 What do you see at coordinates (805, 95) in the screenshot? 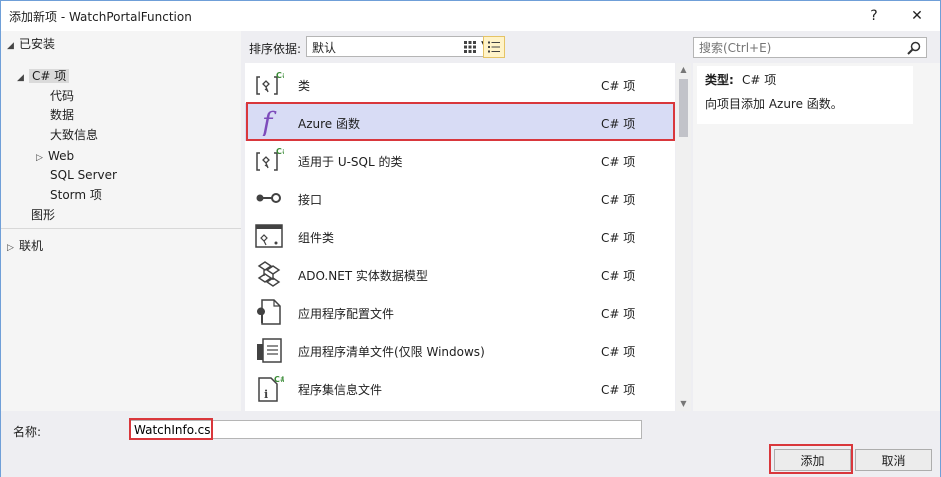
I see `details-box: 类型: C# 项 向项目添加 Azure 函数。` at bounding box center [805, 95].